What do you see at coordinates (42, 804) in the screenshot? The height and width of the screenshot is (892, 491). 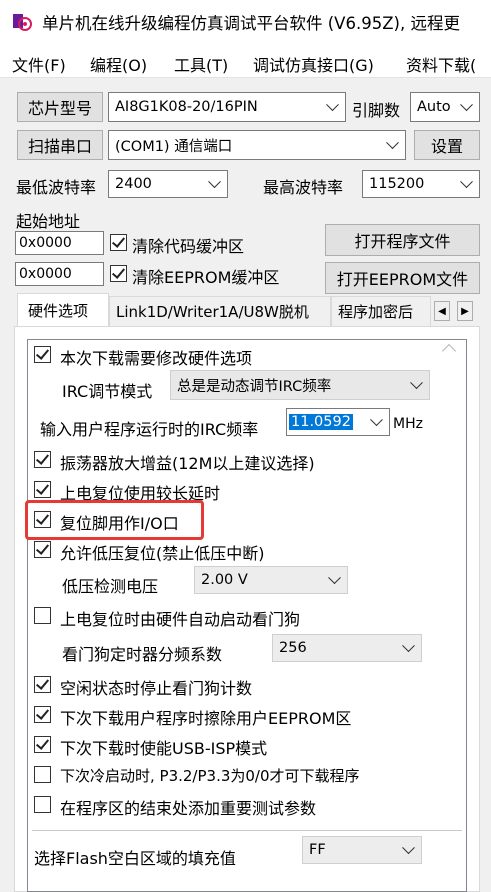 I see `test-params-checkbox` at bounding box center [42, 804].